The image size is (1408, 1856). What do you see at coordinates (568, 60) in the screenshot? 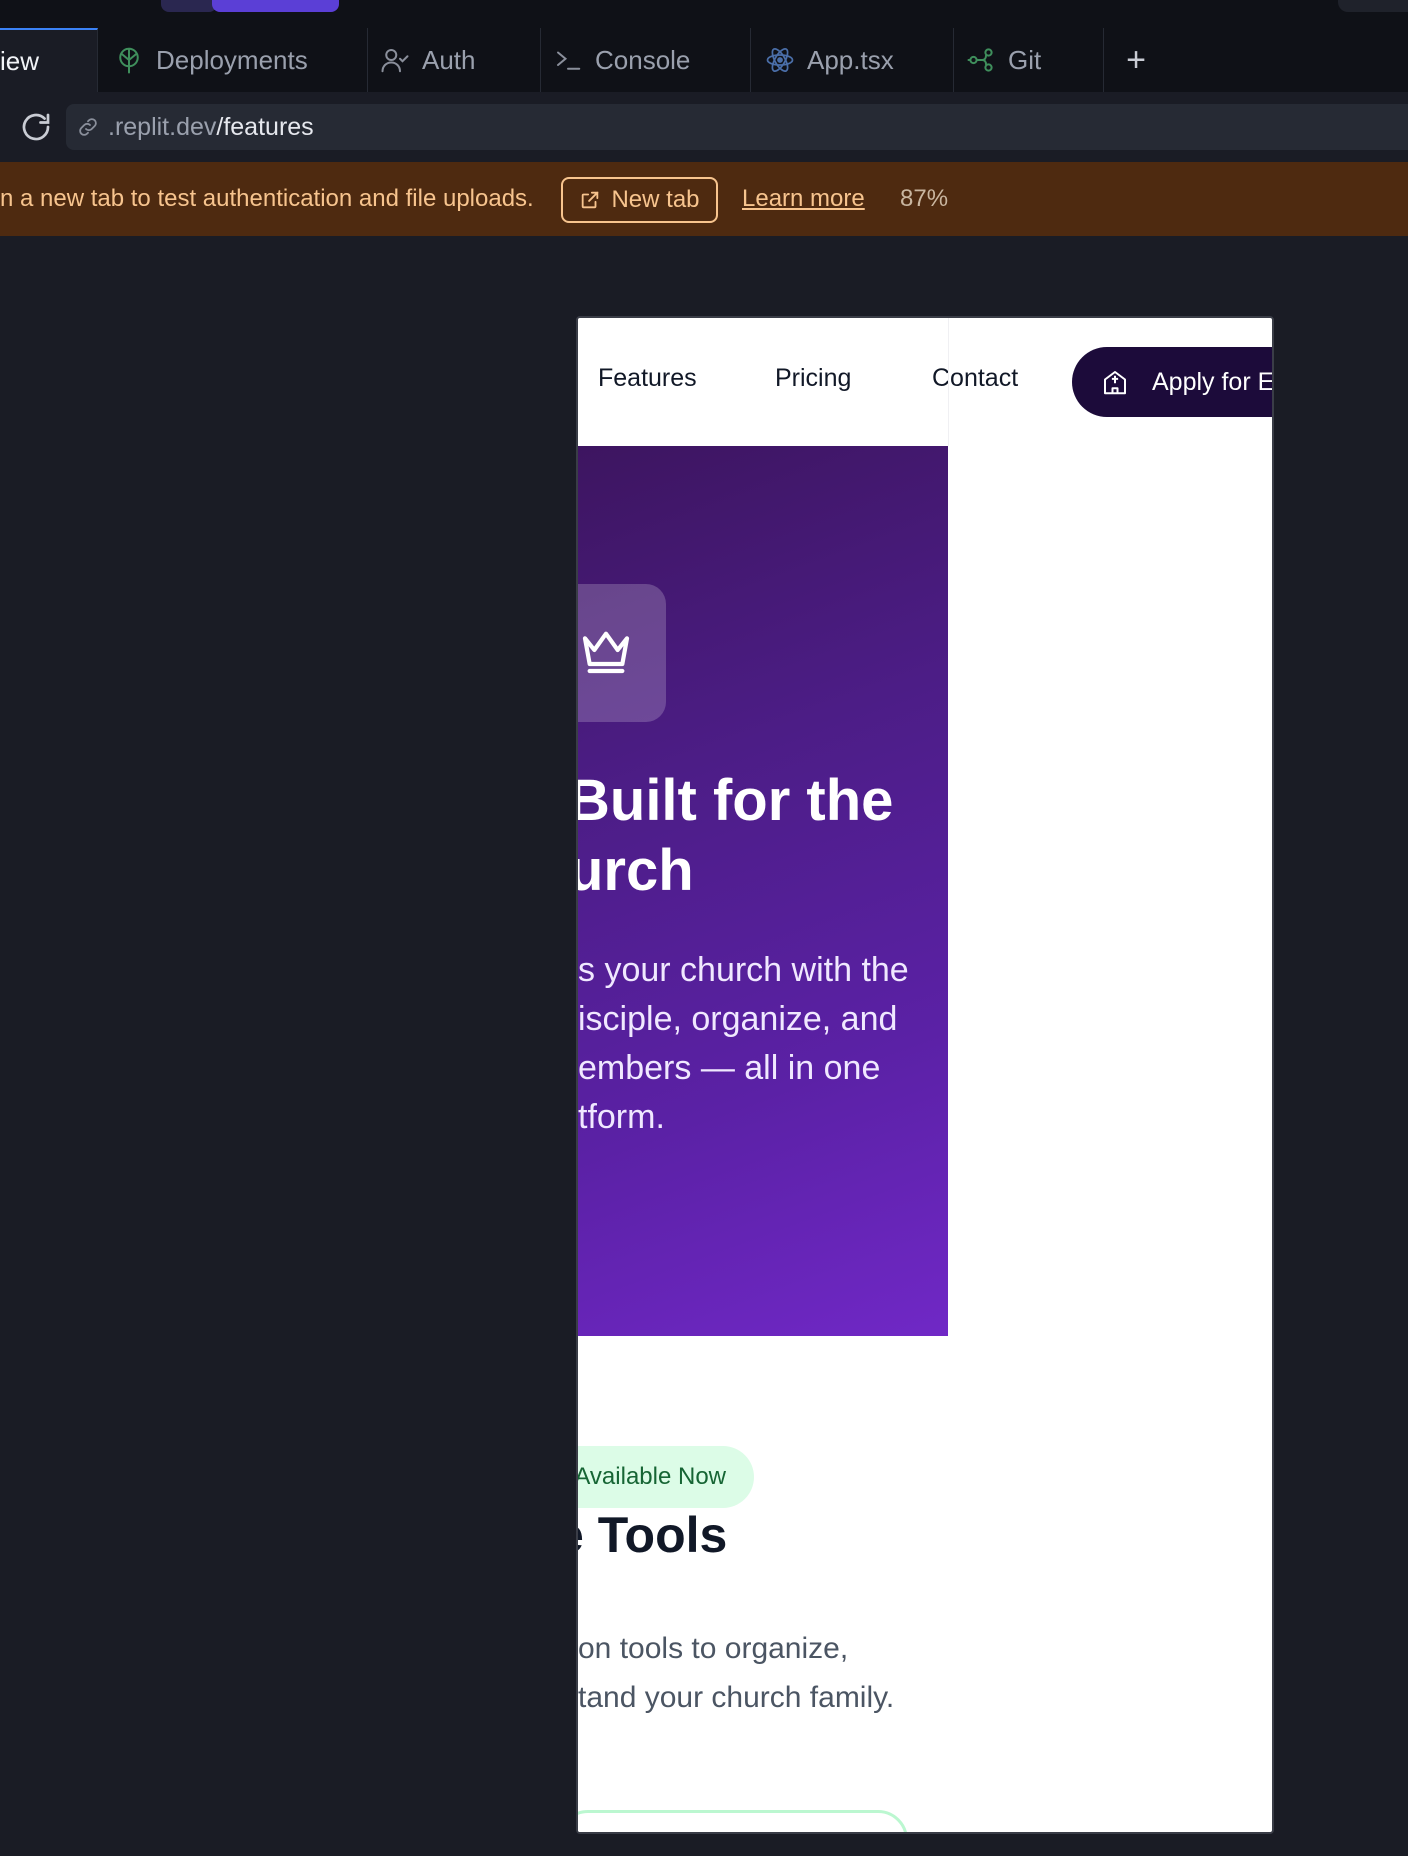
I see `terminal-icon` at bounding box center [568, 60].